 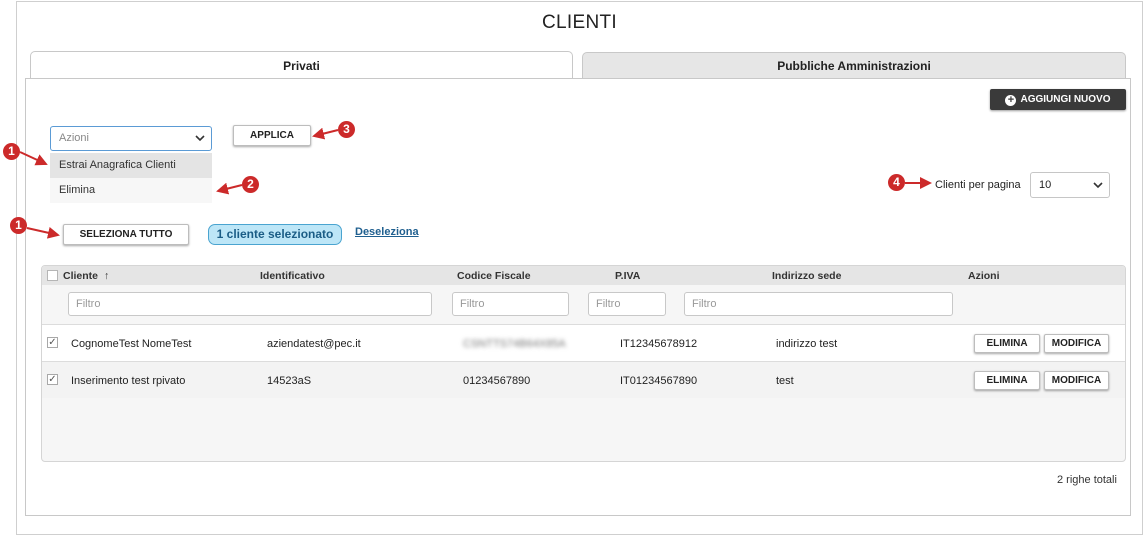 What do you see at coordinates (289, 381) in the screenshot?
I see `cell-identificativo: 14523aS` at bounding box center [289, 381].